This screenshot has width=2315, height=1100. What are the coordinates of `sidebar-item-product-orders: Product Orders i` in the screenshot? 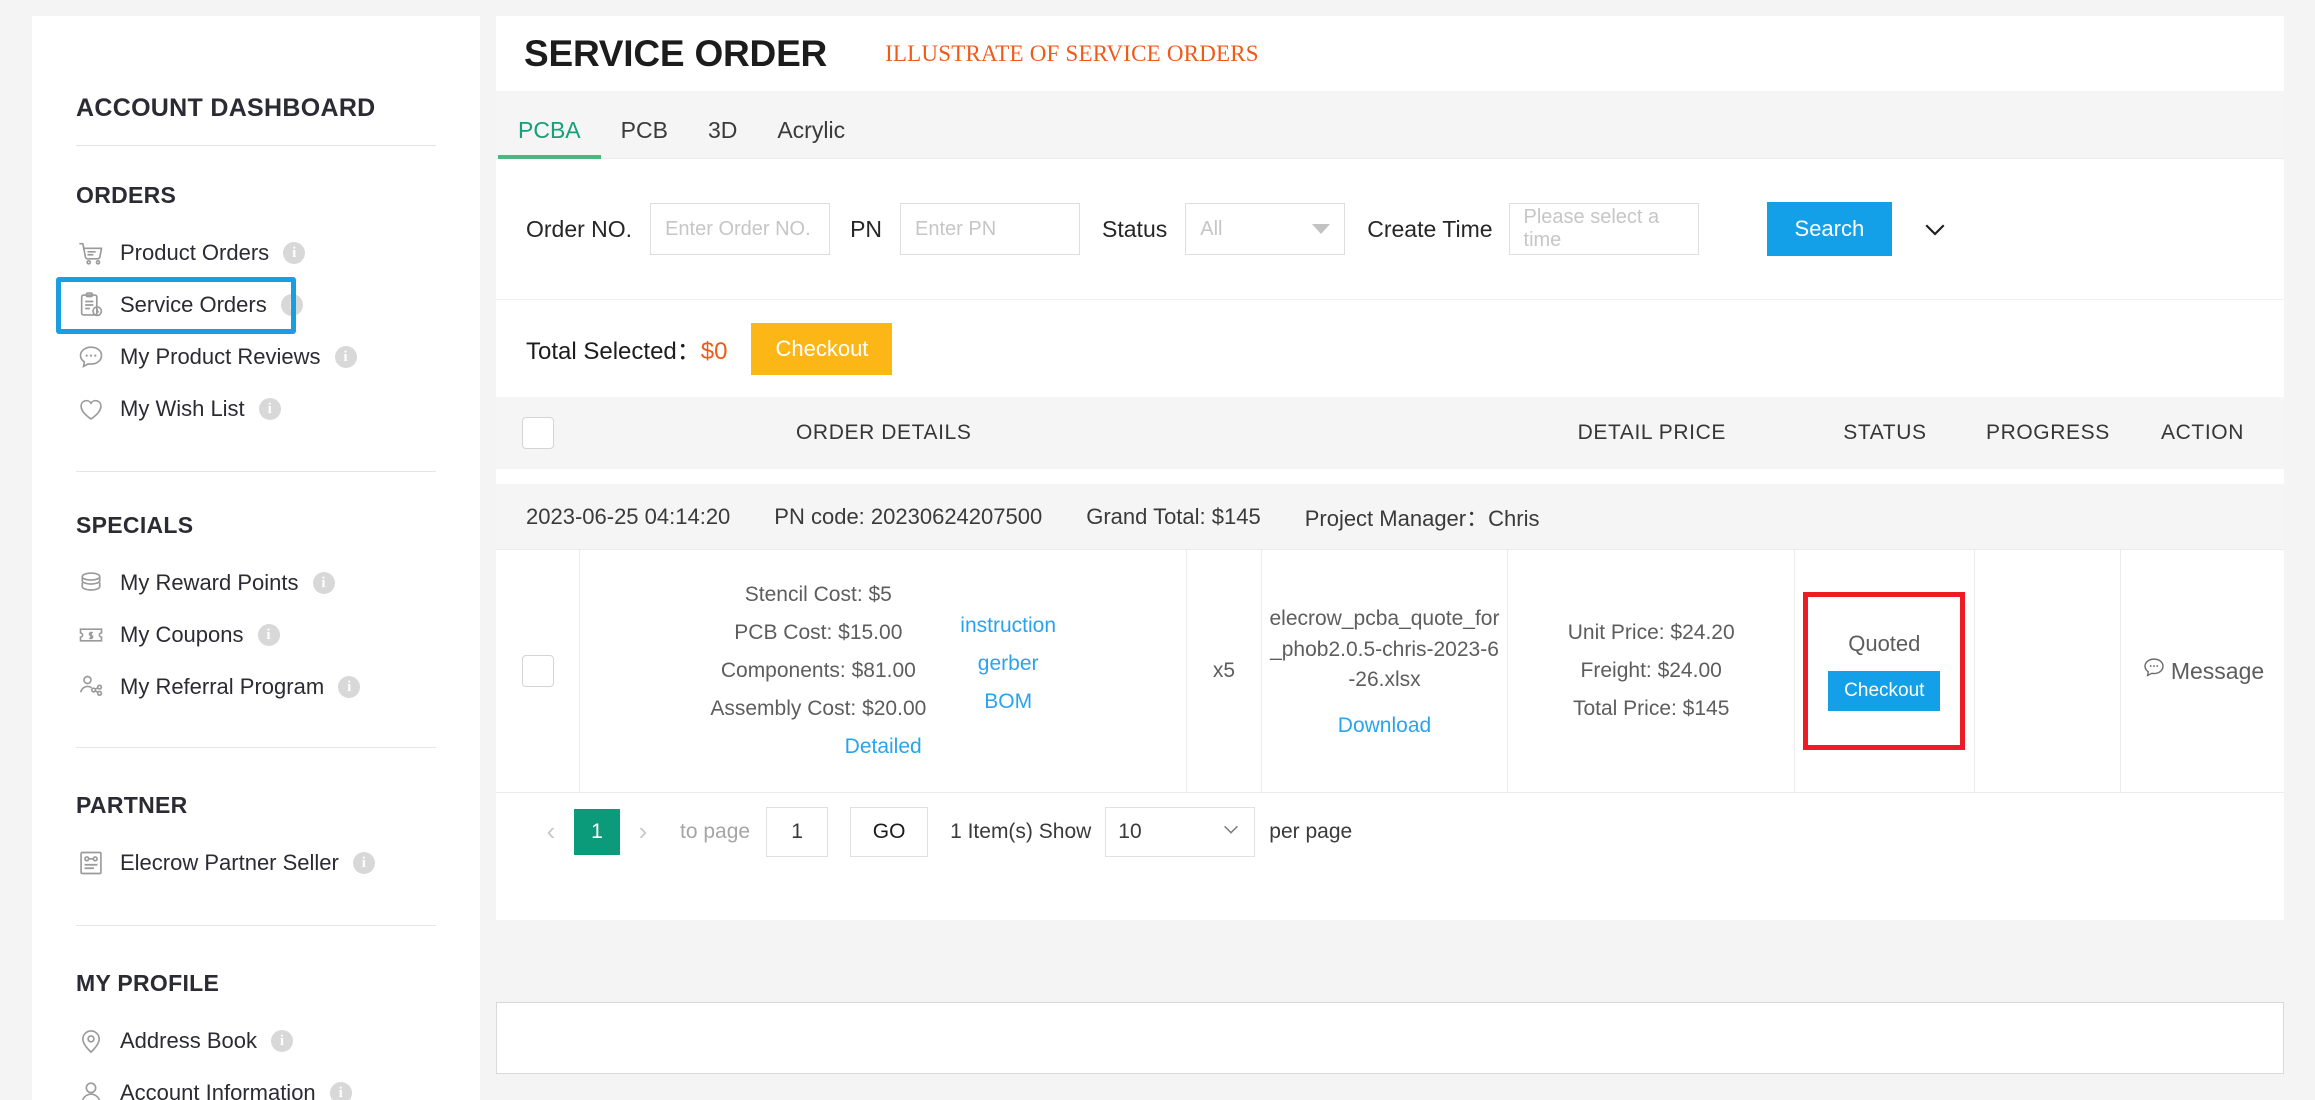 It's located at (256, 253).